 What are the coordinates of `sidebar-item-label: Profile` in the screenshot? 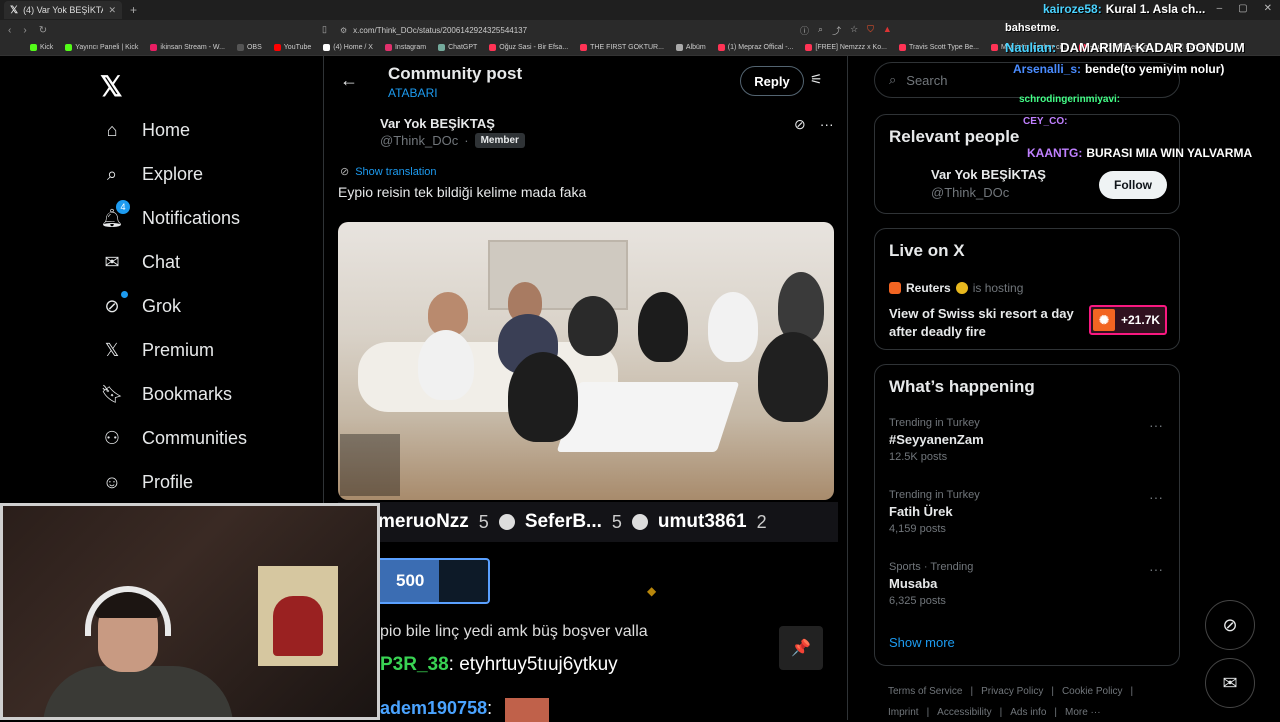 It's located at (168, 481).